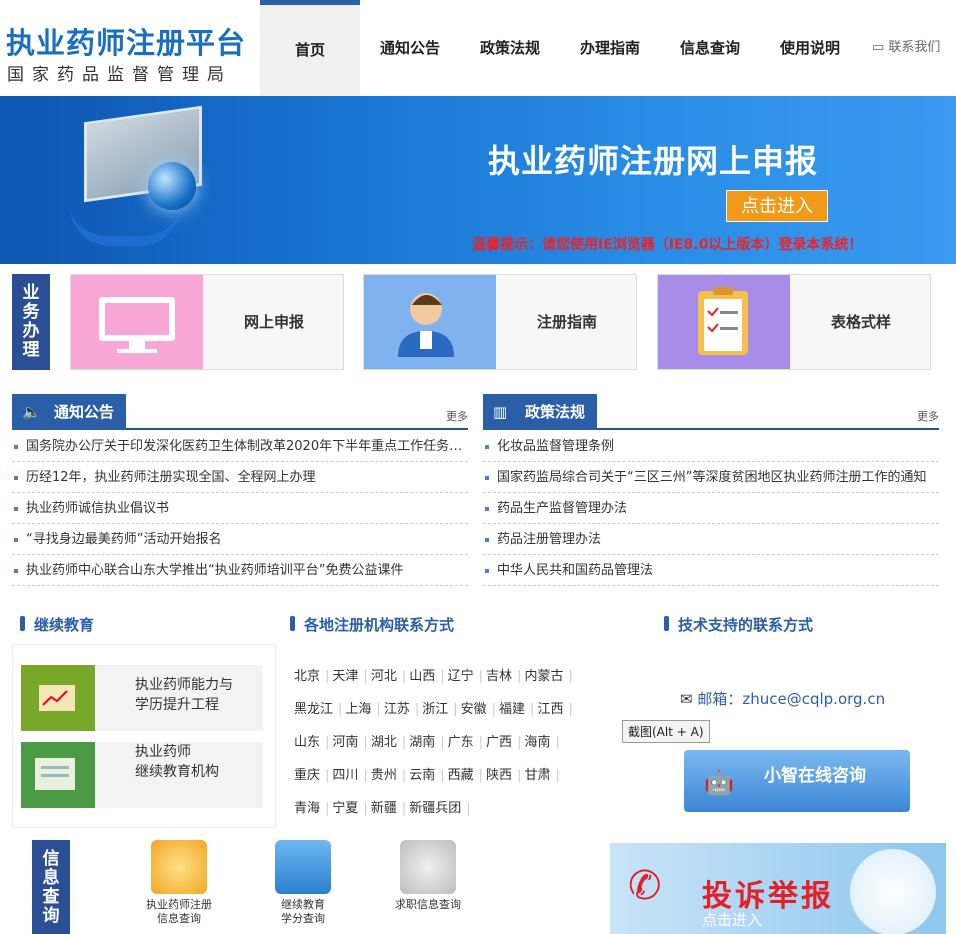 The width and height of the screenshot is (956, 934). What do you see at coordinates (307, 808) in the screenshot?
I see `region-link: 青海` at bounding box center [307, 808].